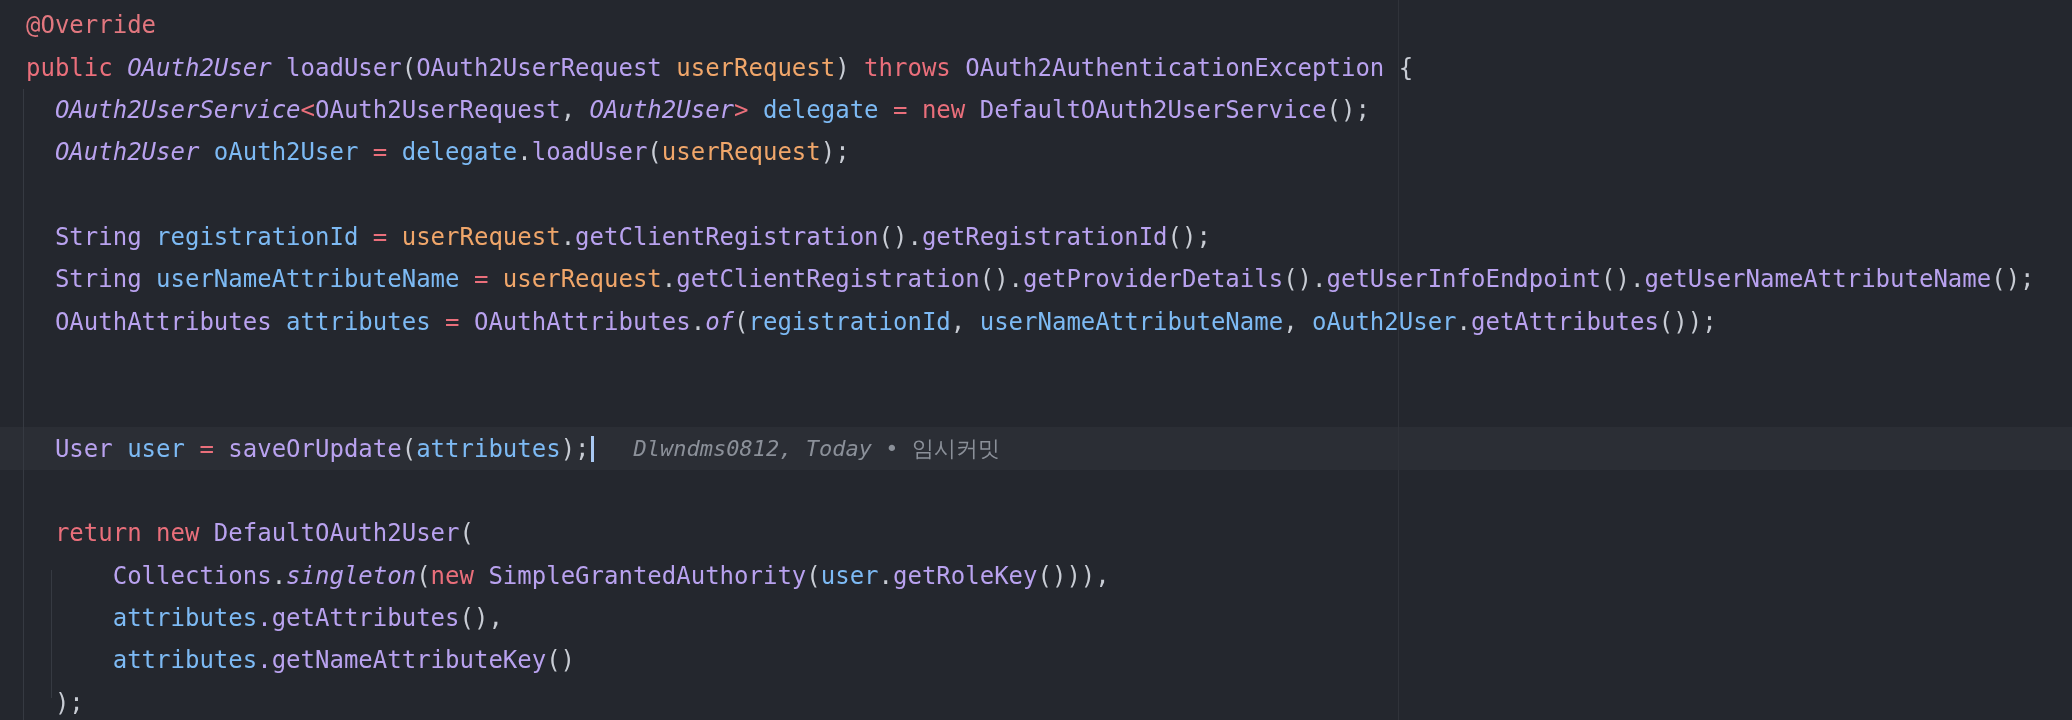 This screenshot has width=2072, height=720. Describe the element at coordinates (321, 448) in the screenshot. I see `code-line: User user = saveOrUpdate(attributes);` at that location.